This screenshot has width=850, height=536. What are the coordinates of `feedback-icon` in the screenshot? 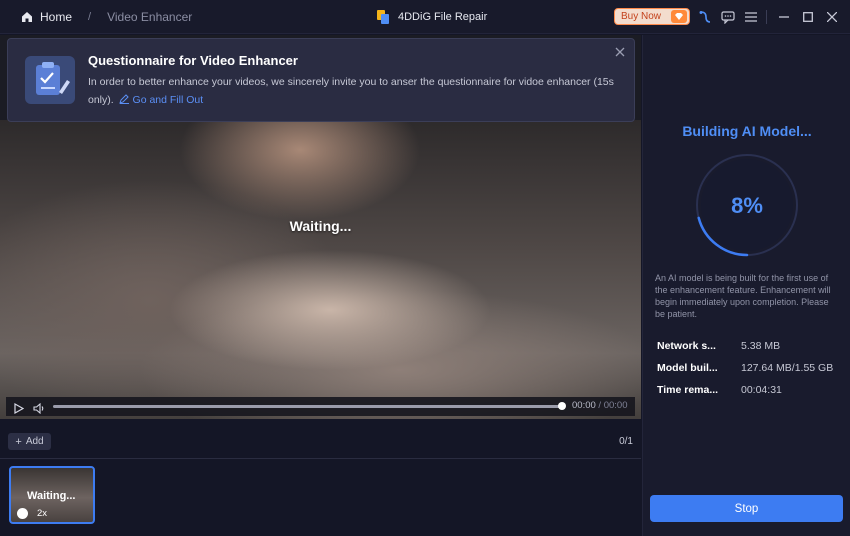 It's located at (728, 17).